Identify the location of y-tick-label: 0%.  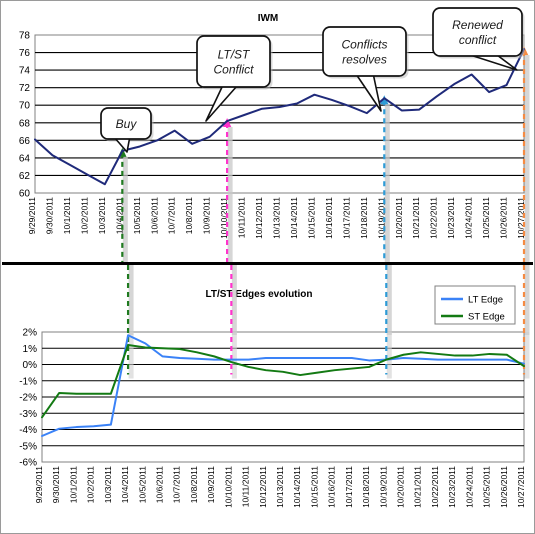
(30, 365).